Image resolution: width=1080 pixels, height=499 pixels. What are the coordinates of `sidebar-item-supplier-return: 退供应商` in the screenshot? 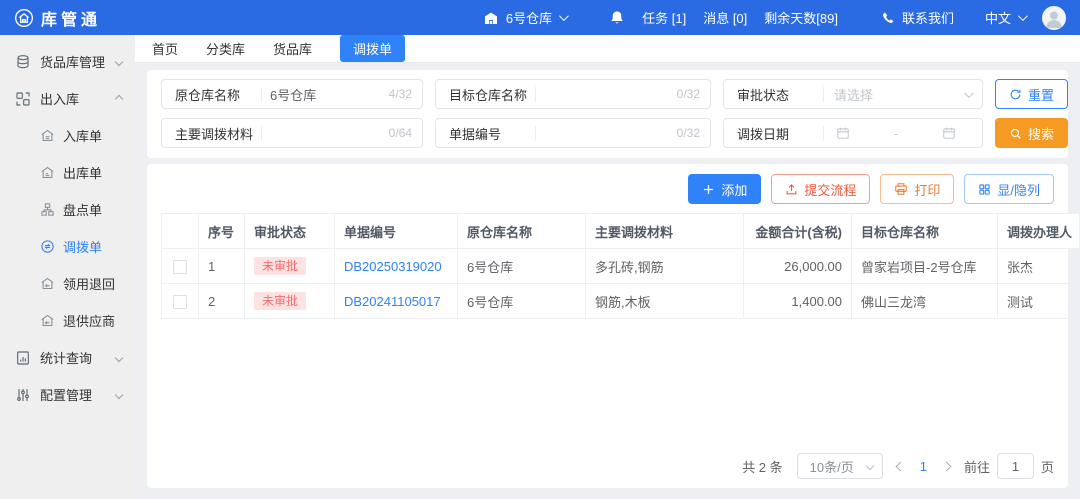 It's located at (67, 320).